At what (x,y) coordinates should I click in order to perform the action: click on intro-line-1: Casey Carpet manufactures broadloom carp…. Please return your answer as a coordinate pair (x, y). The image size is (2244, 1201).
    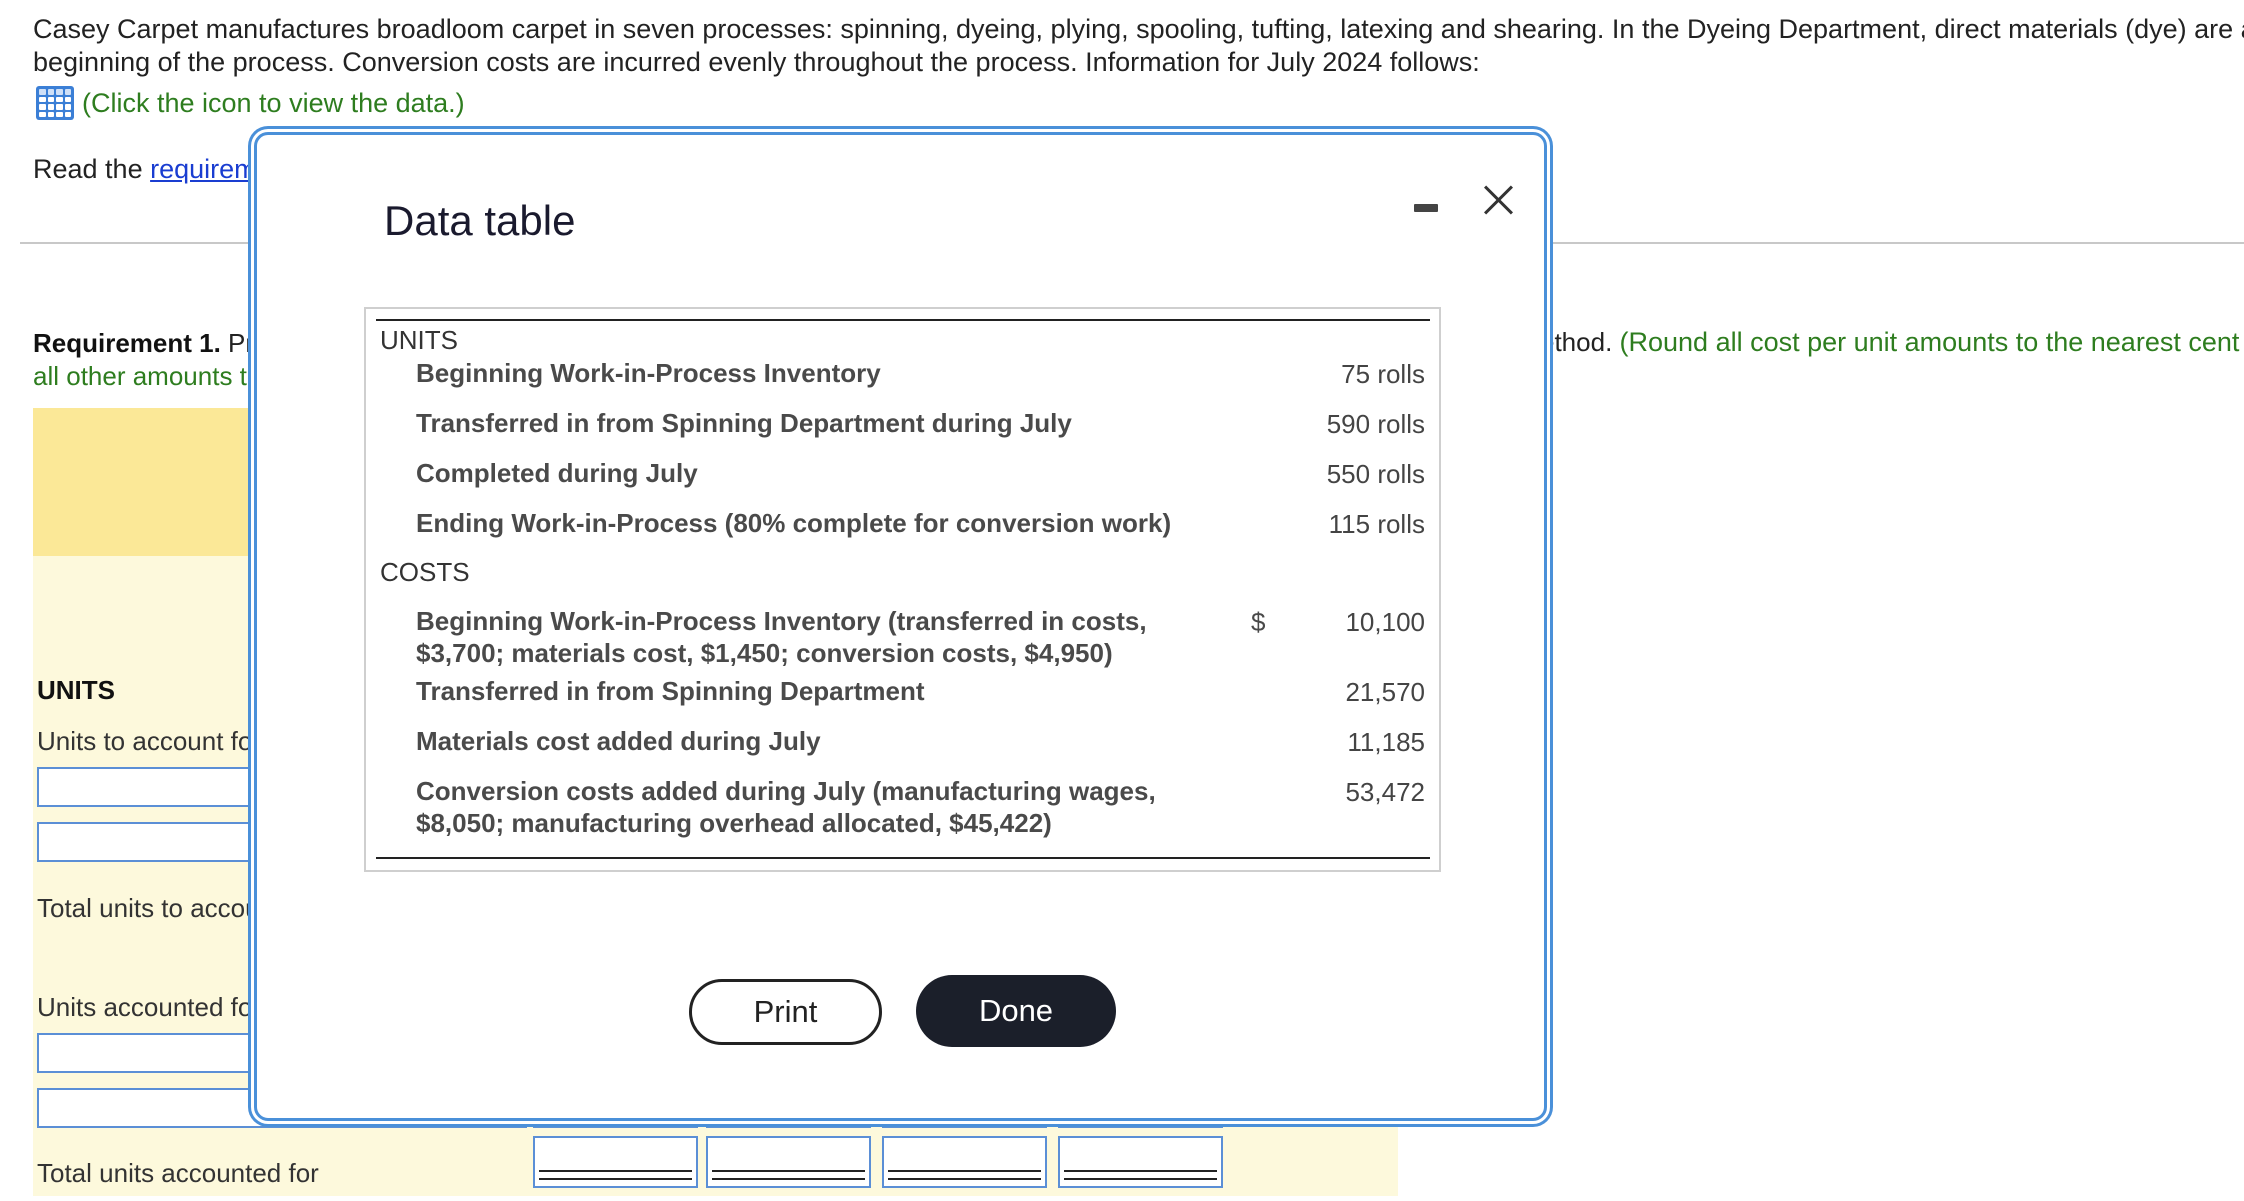
    Looking at the image, I should click on (1138, 29).